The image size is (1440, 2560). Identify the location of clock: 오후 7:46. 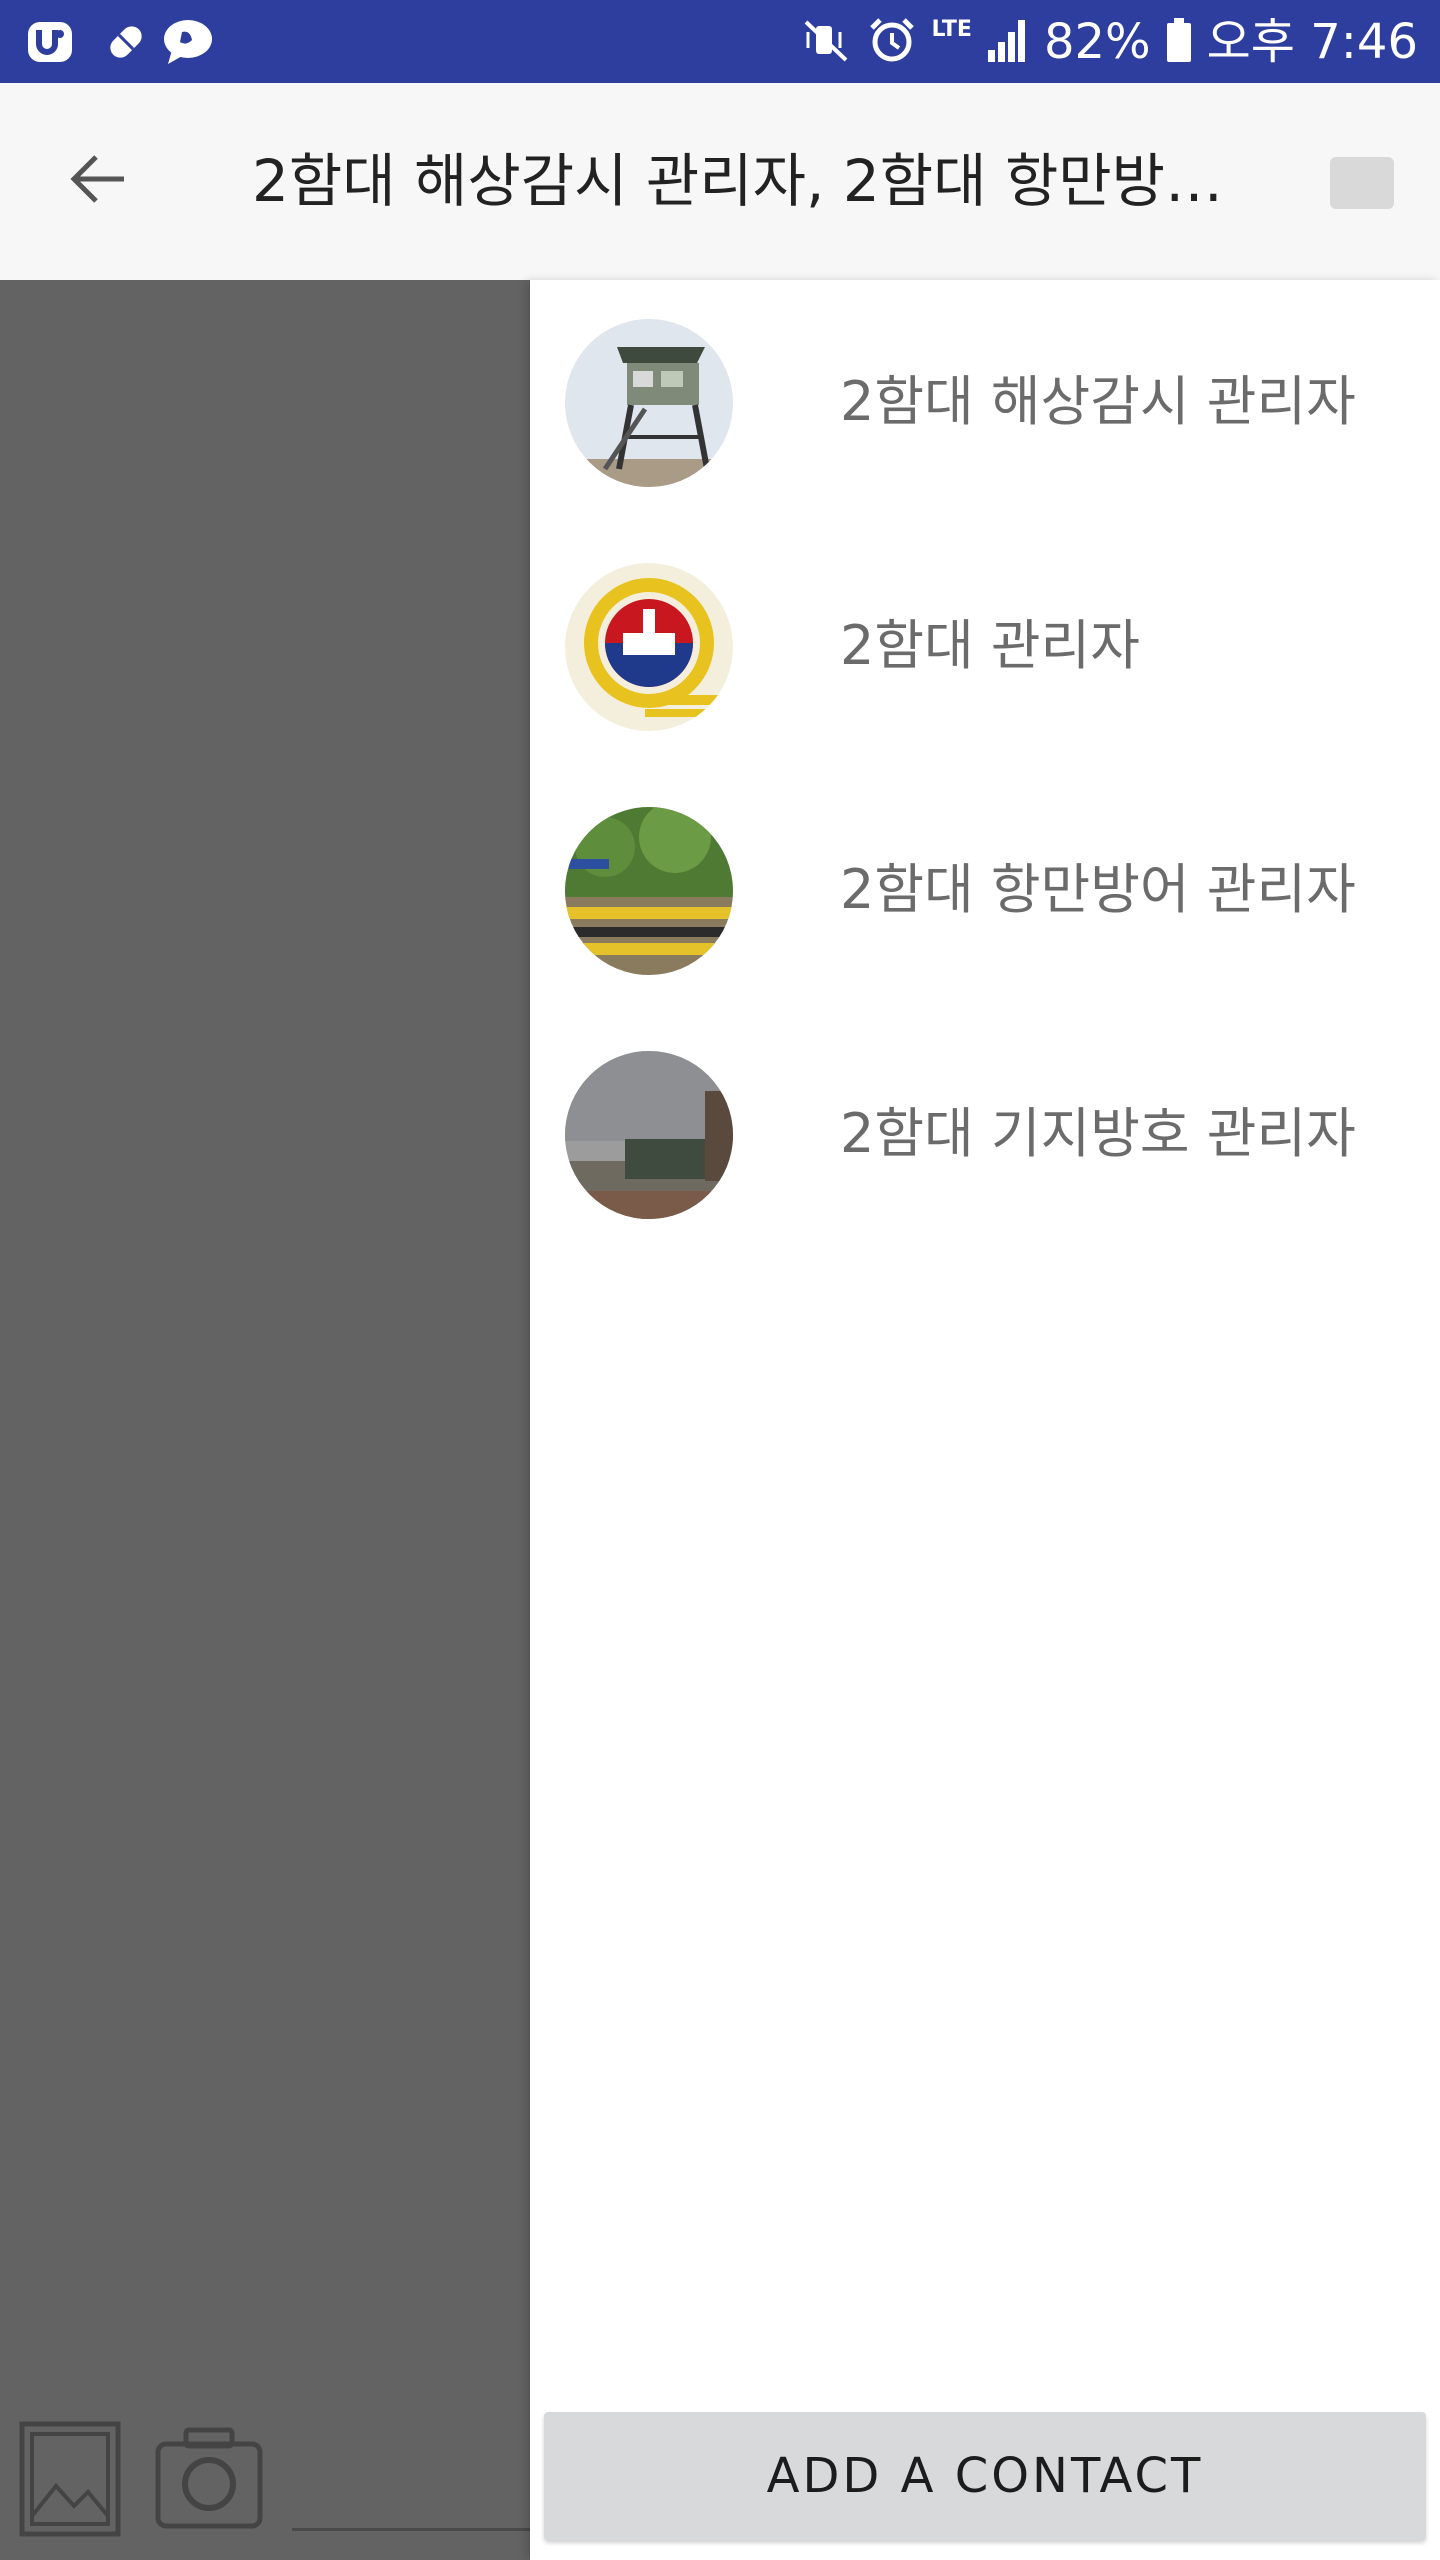
(1312, 41).